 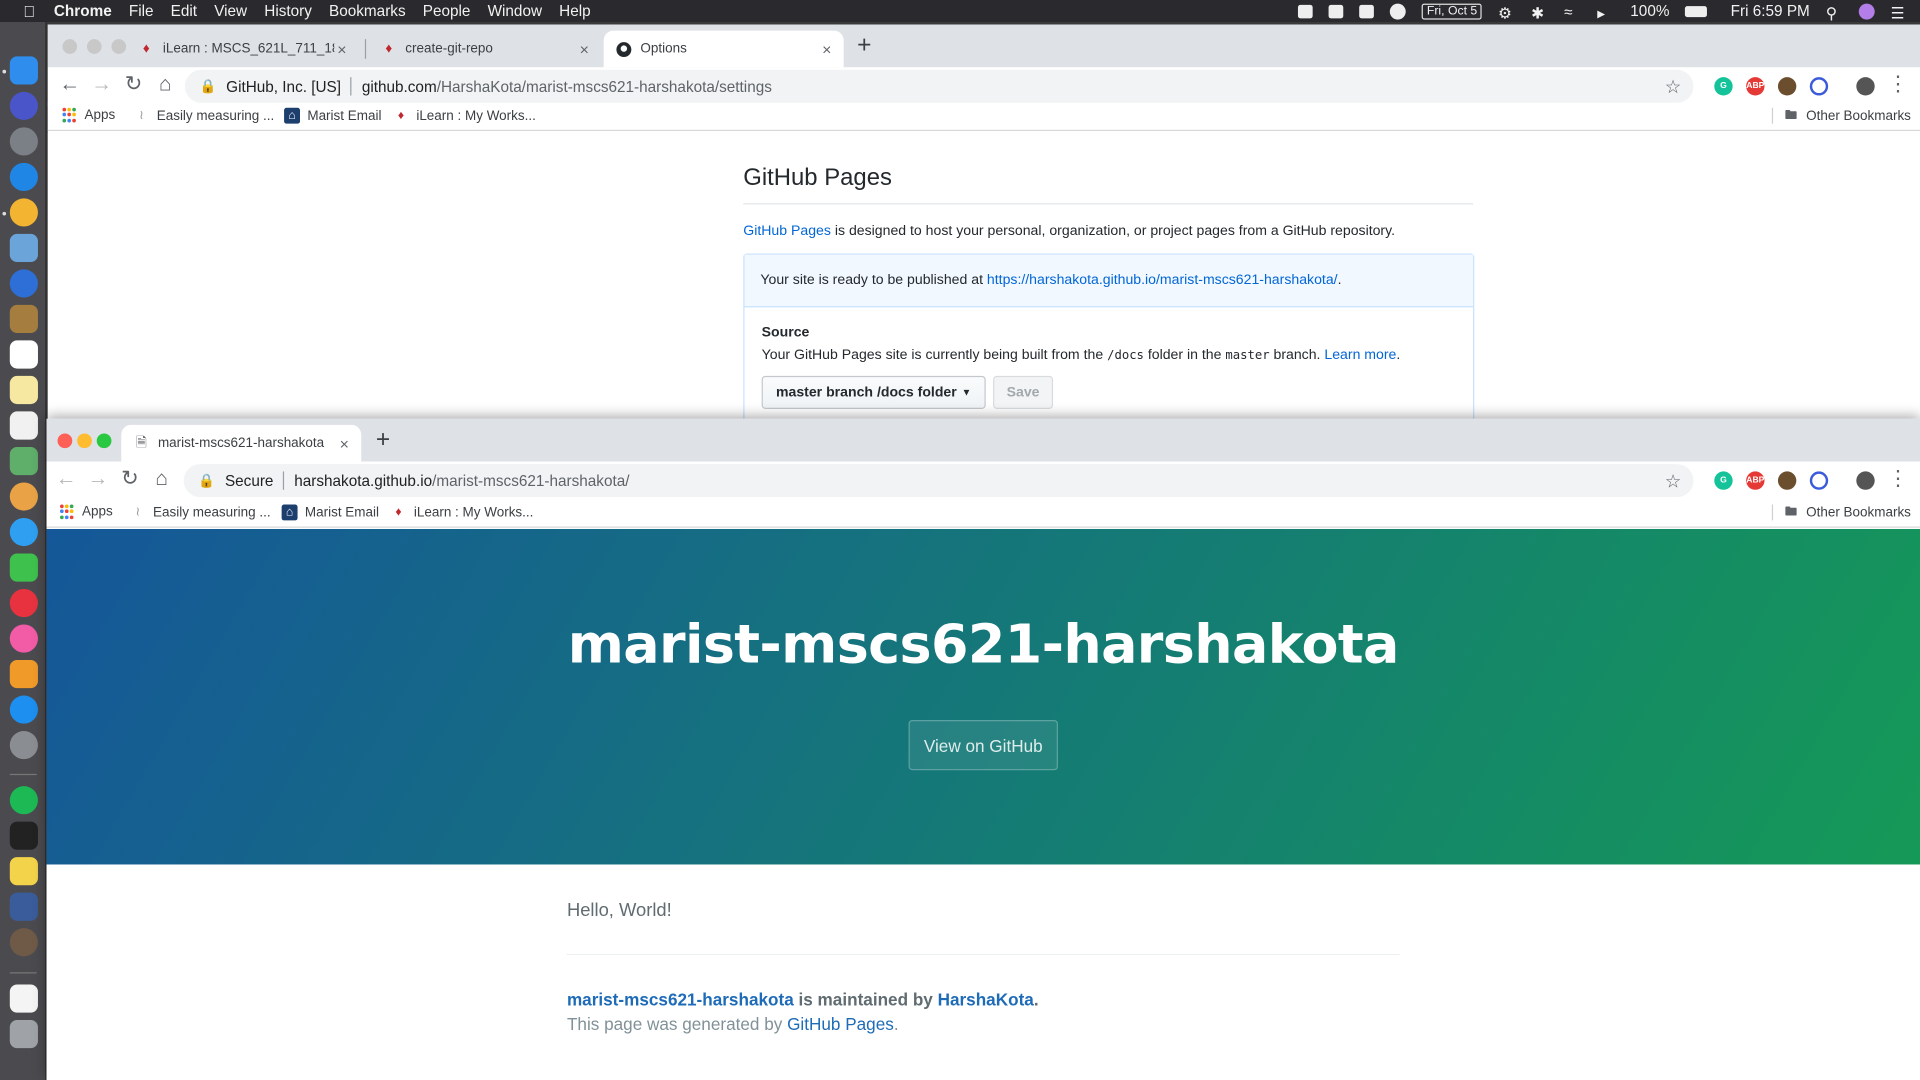 I want to click on documents-folder-icon, so click(x=23, y=998).